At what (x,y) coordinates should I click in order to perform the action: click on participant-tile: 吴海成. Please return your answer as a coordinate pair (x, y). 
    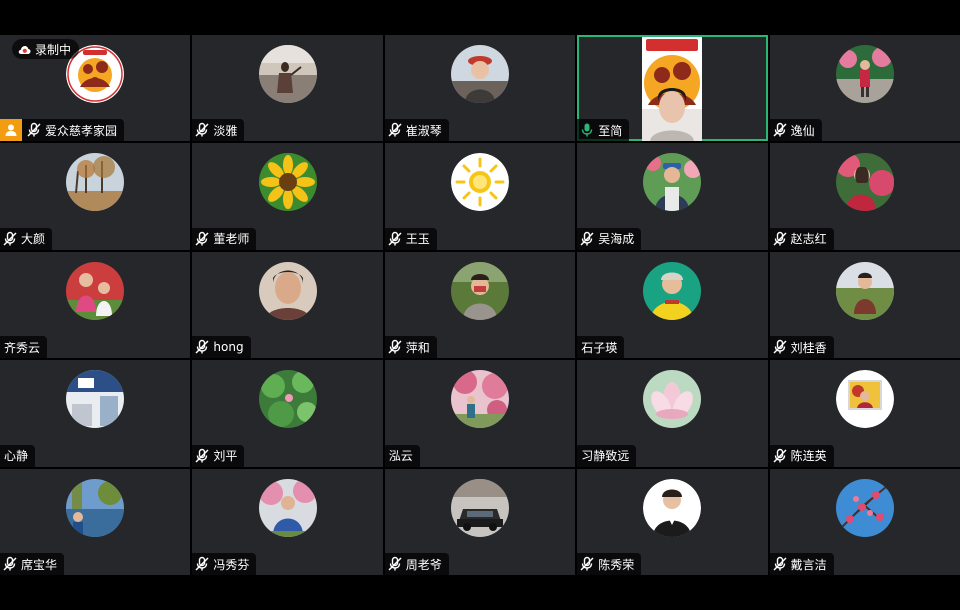
    Looking at the image, I should click on (672, 196).